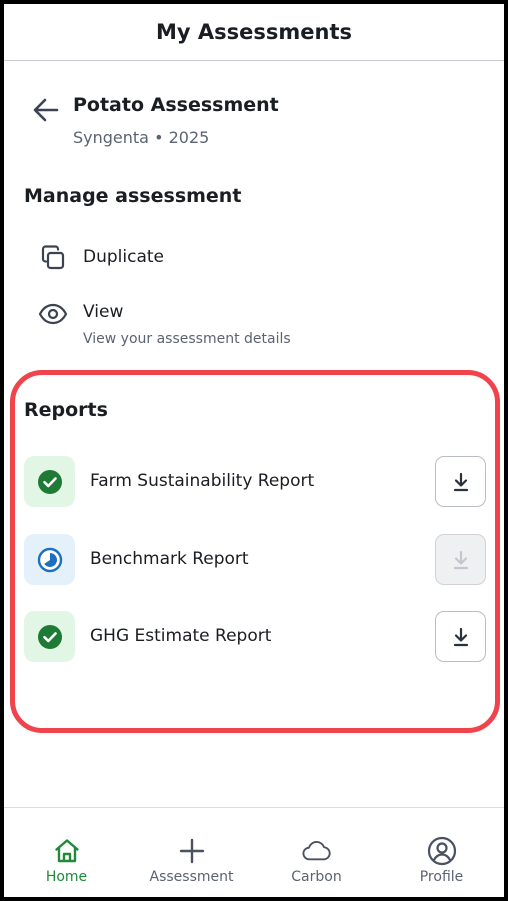  I want to click on profile-icon, so click(442, 851).